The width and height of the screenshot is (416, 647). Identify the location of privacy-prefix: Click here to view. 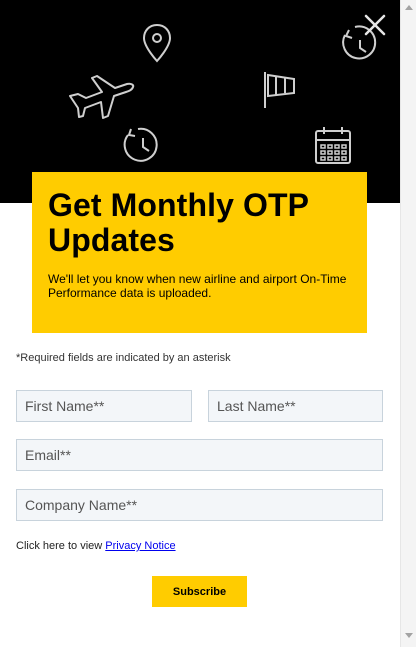
(59, 546).